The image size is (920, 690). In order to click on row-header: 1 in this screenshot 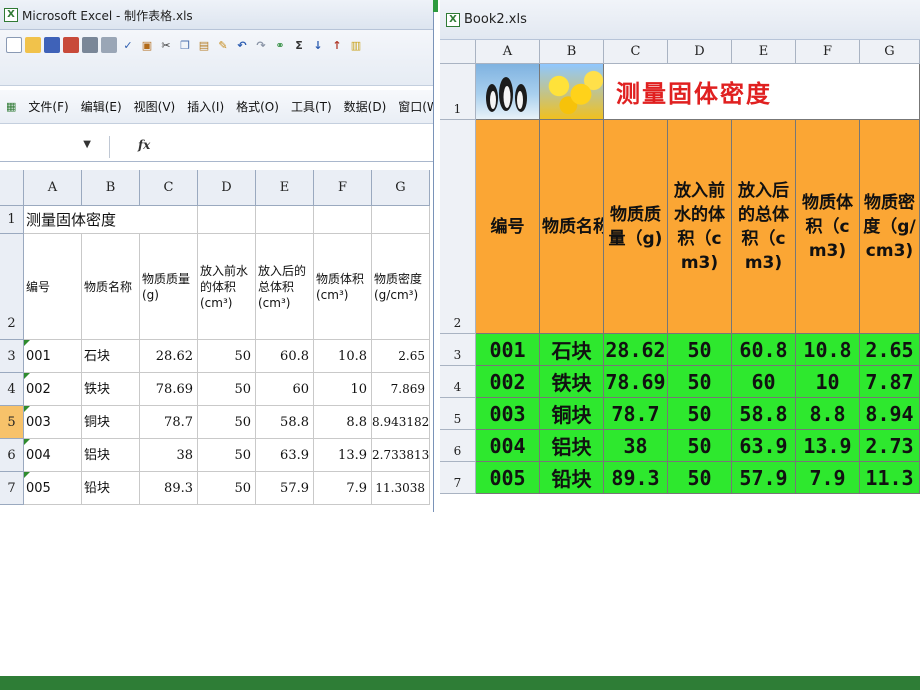, I will do `click(458, 92)`.